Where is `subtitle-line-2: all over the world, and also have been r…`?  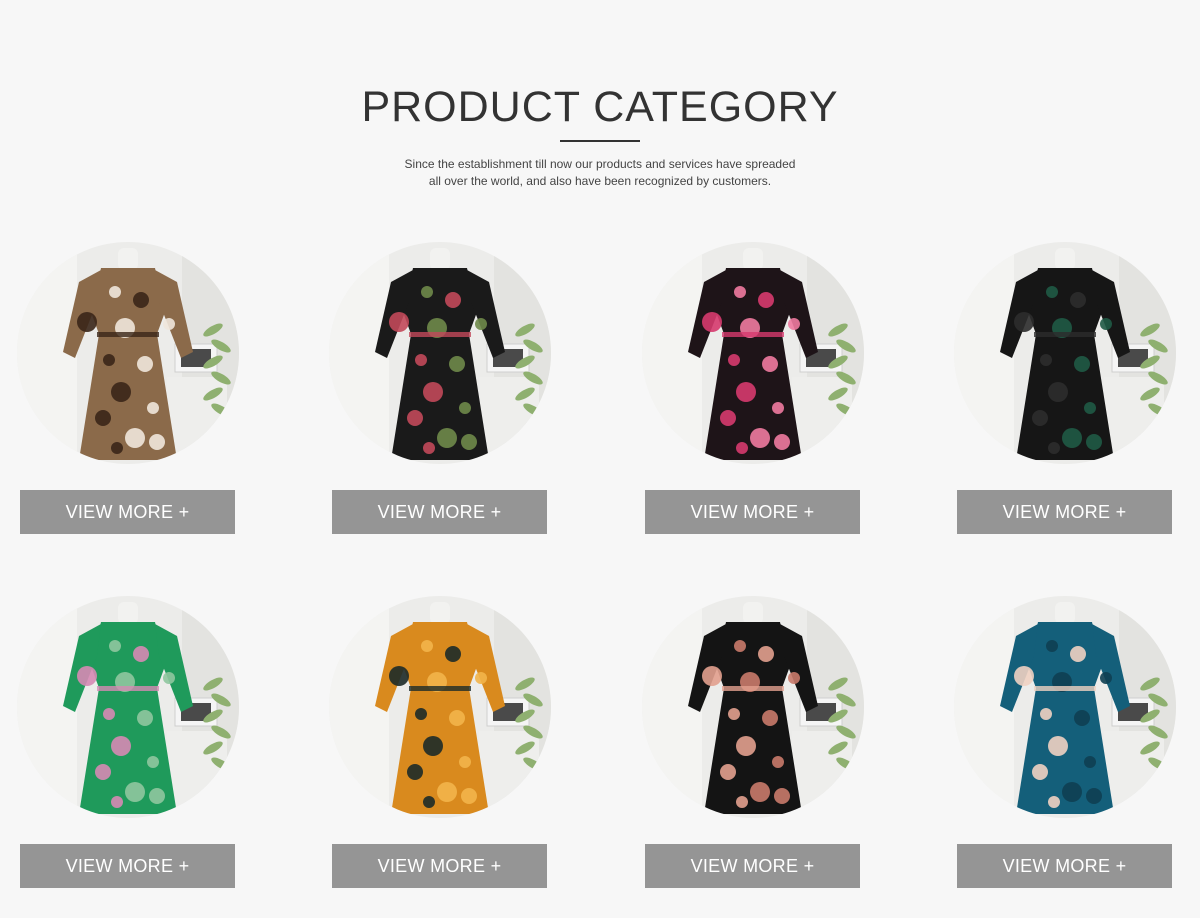 subtitle-line-2: all over the world, and also have been r… is located at coordinates (600, 181).